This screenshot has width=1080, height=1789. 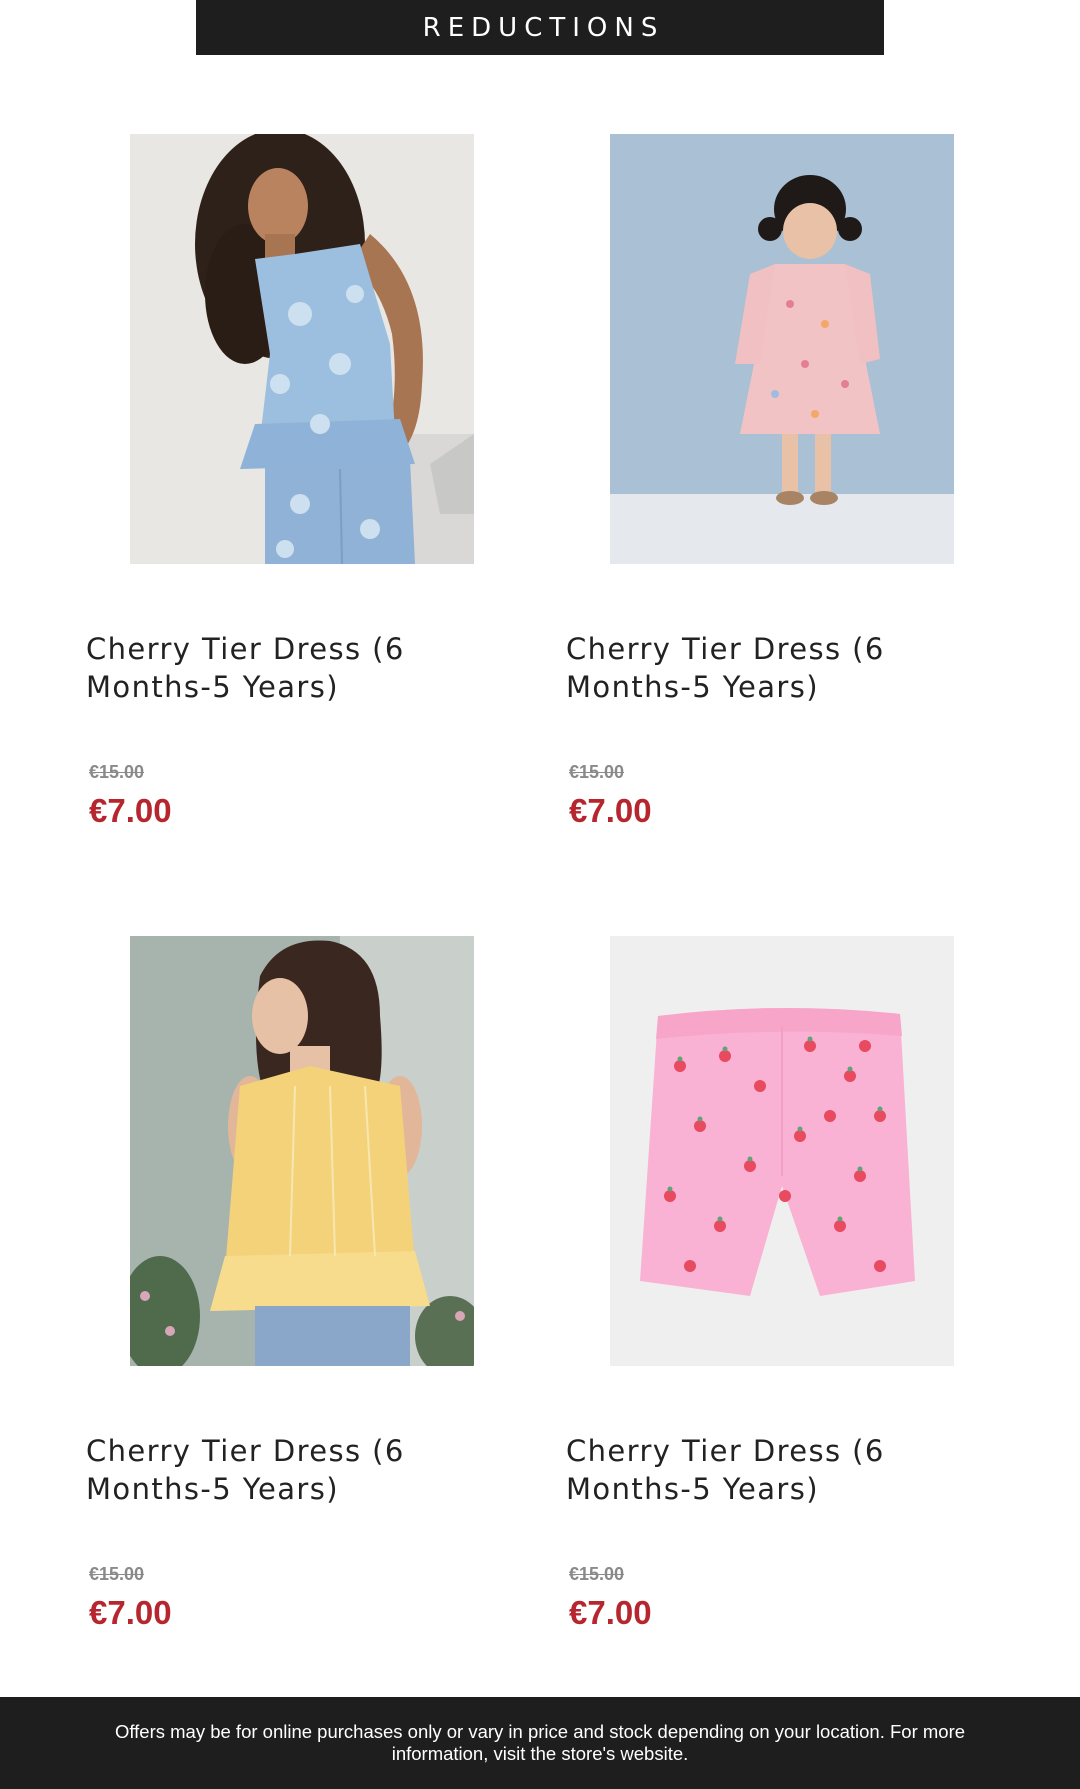 I want to click on product-image-strawberry-shorts, so click(x=782, y=1151).